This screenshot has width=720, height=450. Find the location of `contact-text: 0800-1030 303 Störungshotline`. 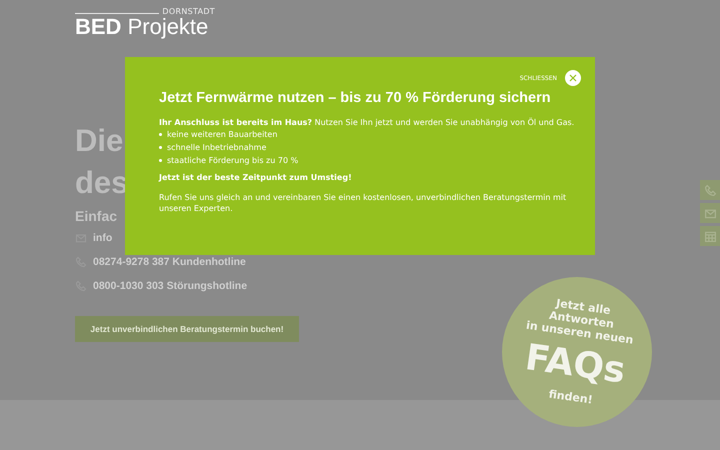

contact-text: 0800-1030 303 Störungshotline is located at coordinates (170, 286).